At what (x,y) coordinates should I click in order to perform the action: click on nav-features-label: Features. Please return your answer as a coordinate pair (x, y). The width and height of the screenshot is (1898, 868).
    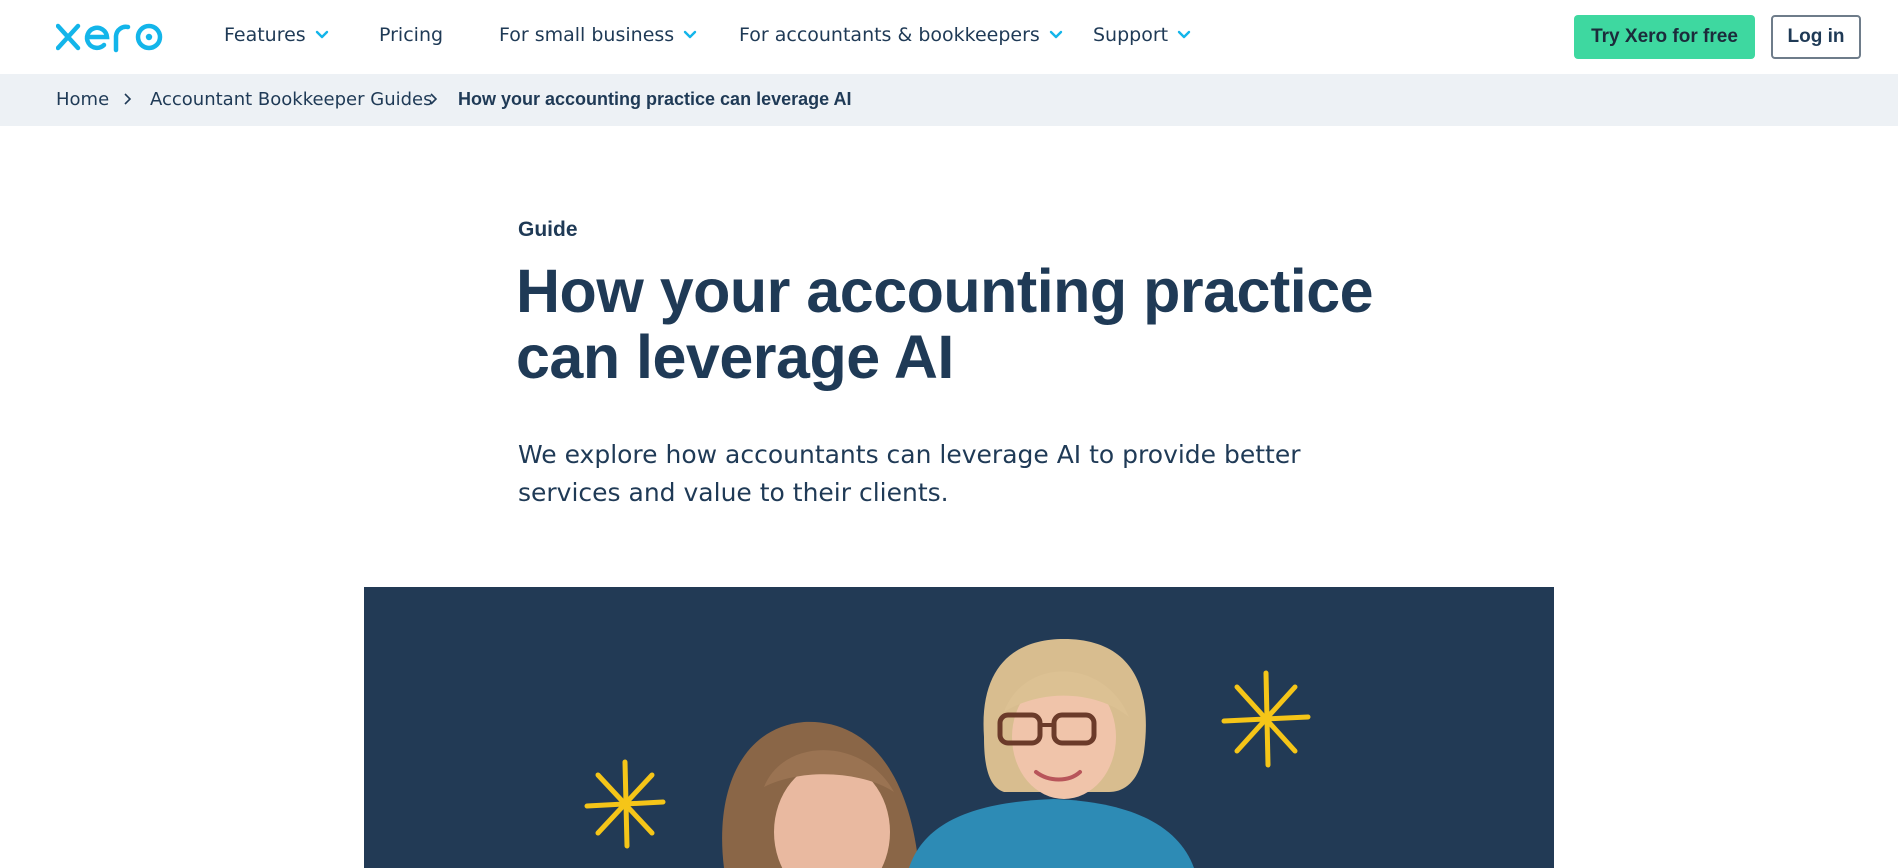
    Looking at the image, I should click on (265, 35).